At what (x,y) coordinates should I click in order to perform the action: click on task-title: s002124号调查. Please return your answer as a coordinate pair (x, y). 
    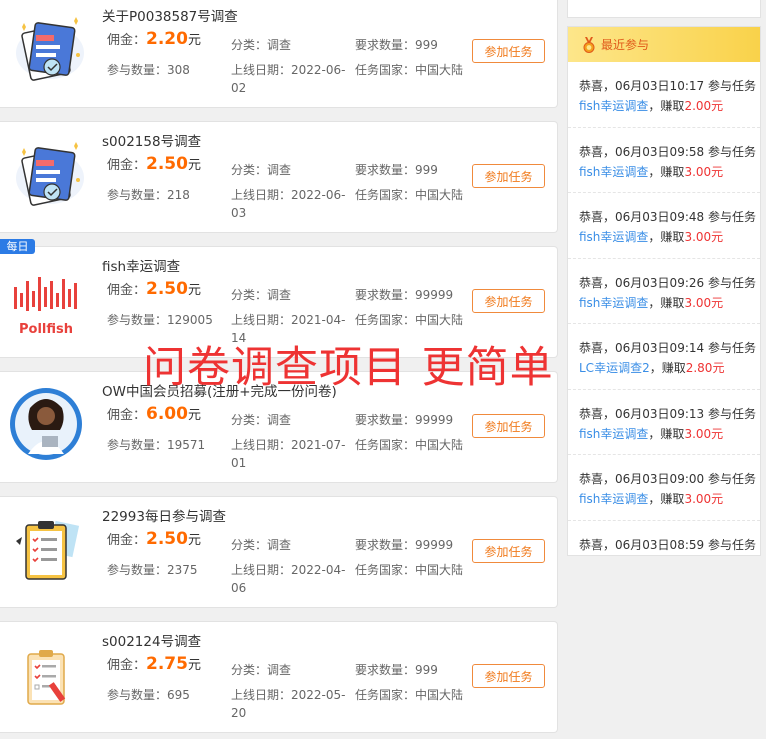
    Looking at the image, I should click on (151, 640).